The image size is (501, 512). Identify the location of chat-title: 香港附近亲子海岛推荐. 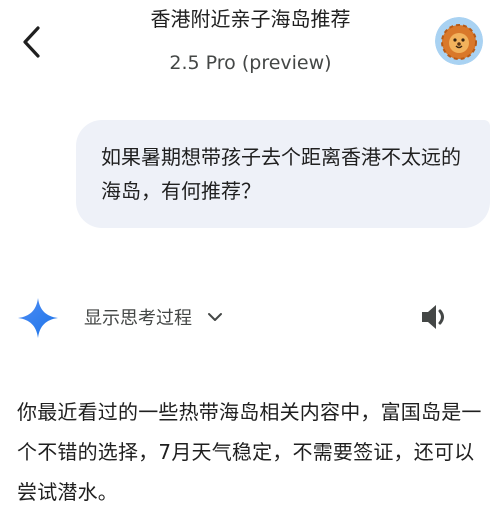
(250, 19).